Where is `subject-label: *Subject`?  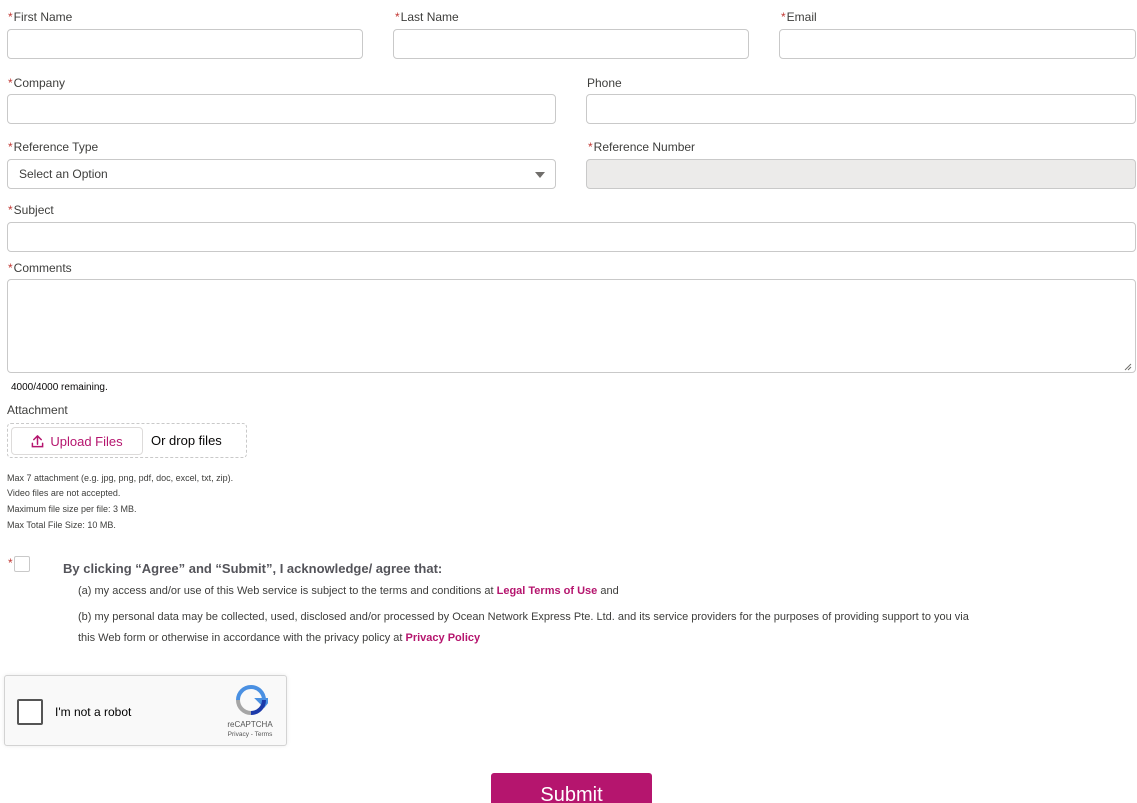
subject-label: *Subject is located at coordinates (31, 210).